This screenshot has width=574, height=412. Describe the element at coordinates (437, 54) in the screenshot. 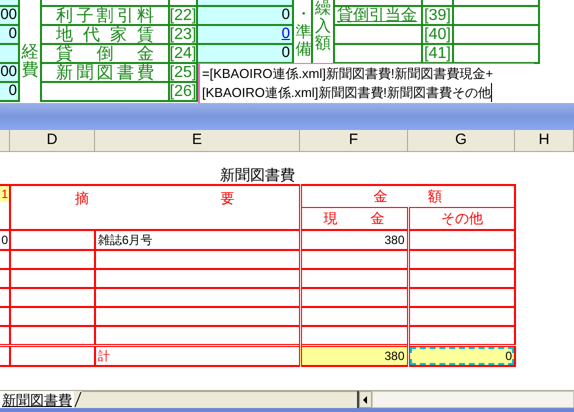

I see `line-number: [41]` at that location.